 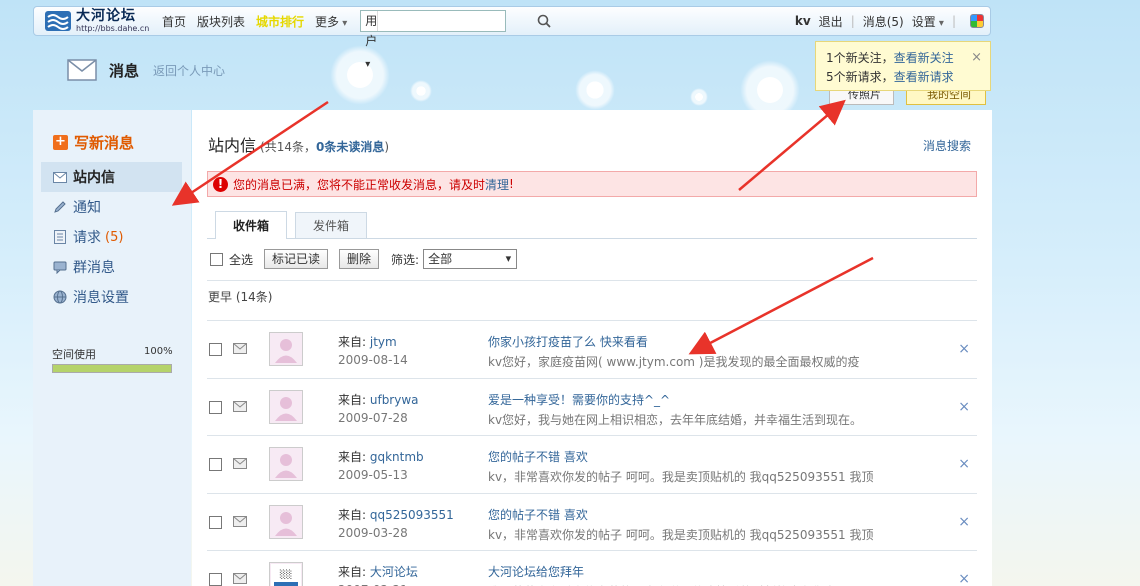 I want to click on site-logo: 大河论坛 http://bbs.dahe.cn, so click(x=99, y=21).